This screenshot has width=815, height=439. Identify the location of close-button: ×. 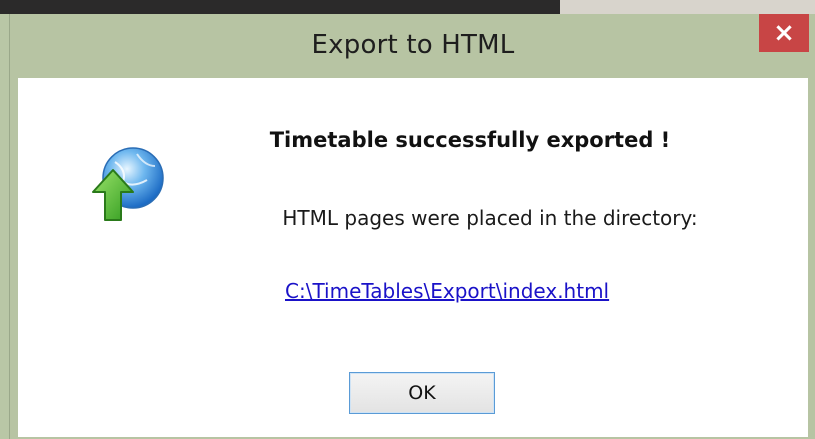
(784, 33).